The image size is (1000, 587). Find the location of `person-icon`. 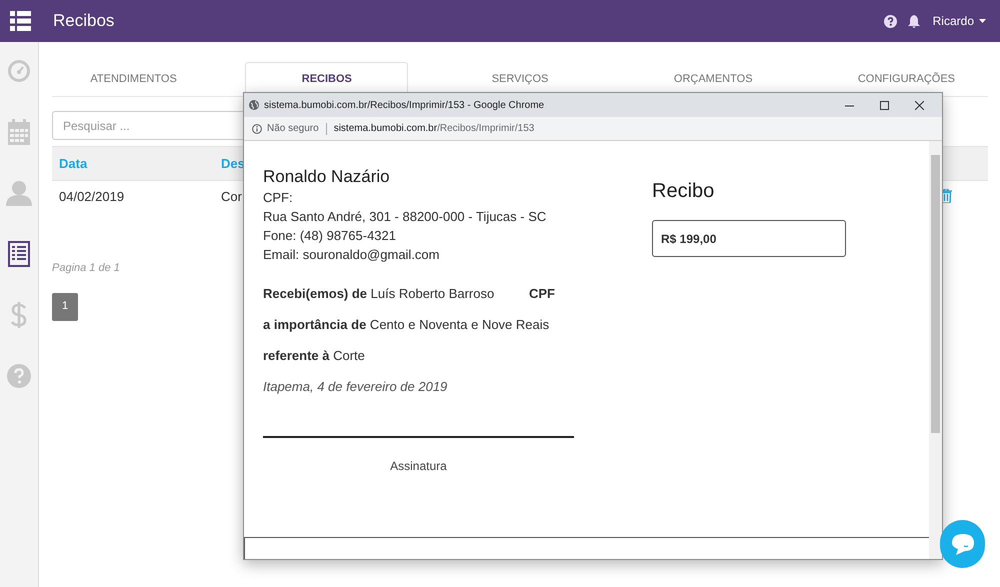

person-icon is located at coordinates (19, 193).